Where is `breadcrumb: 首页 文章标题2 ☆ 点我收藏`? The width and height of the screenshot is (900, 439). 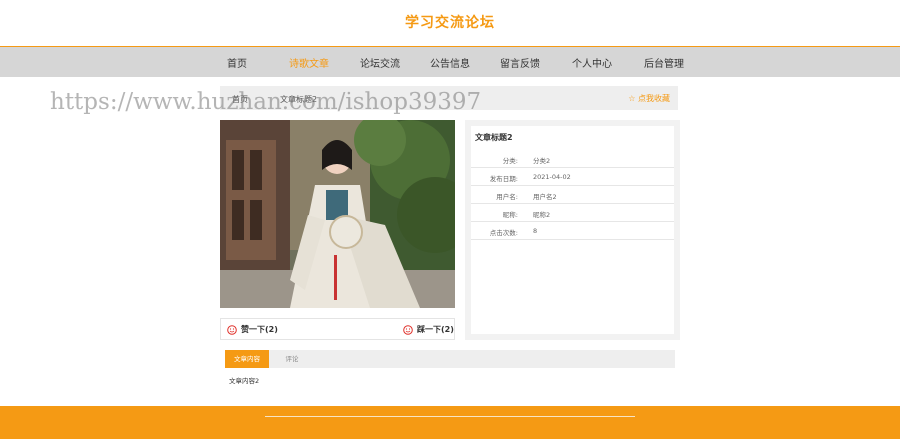 breadcrumb: 首页 文章标题2 ☆ 点我收藏 is located at coordinates (449, 98).